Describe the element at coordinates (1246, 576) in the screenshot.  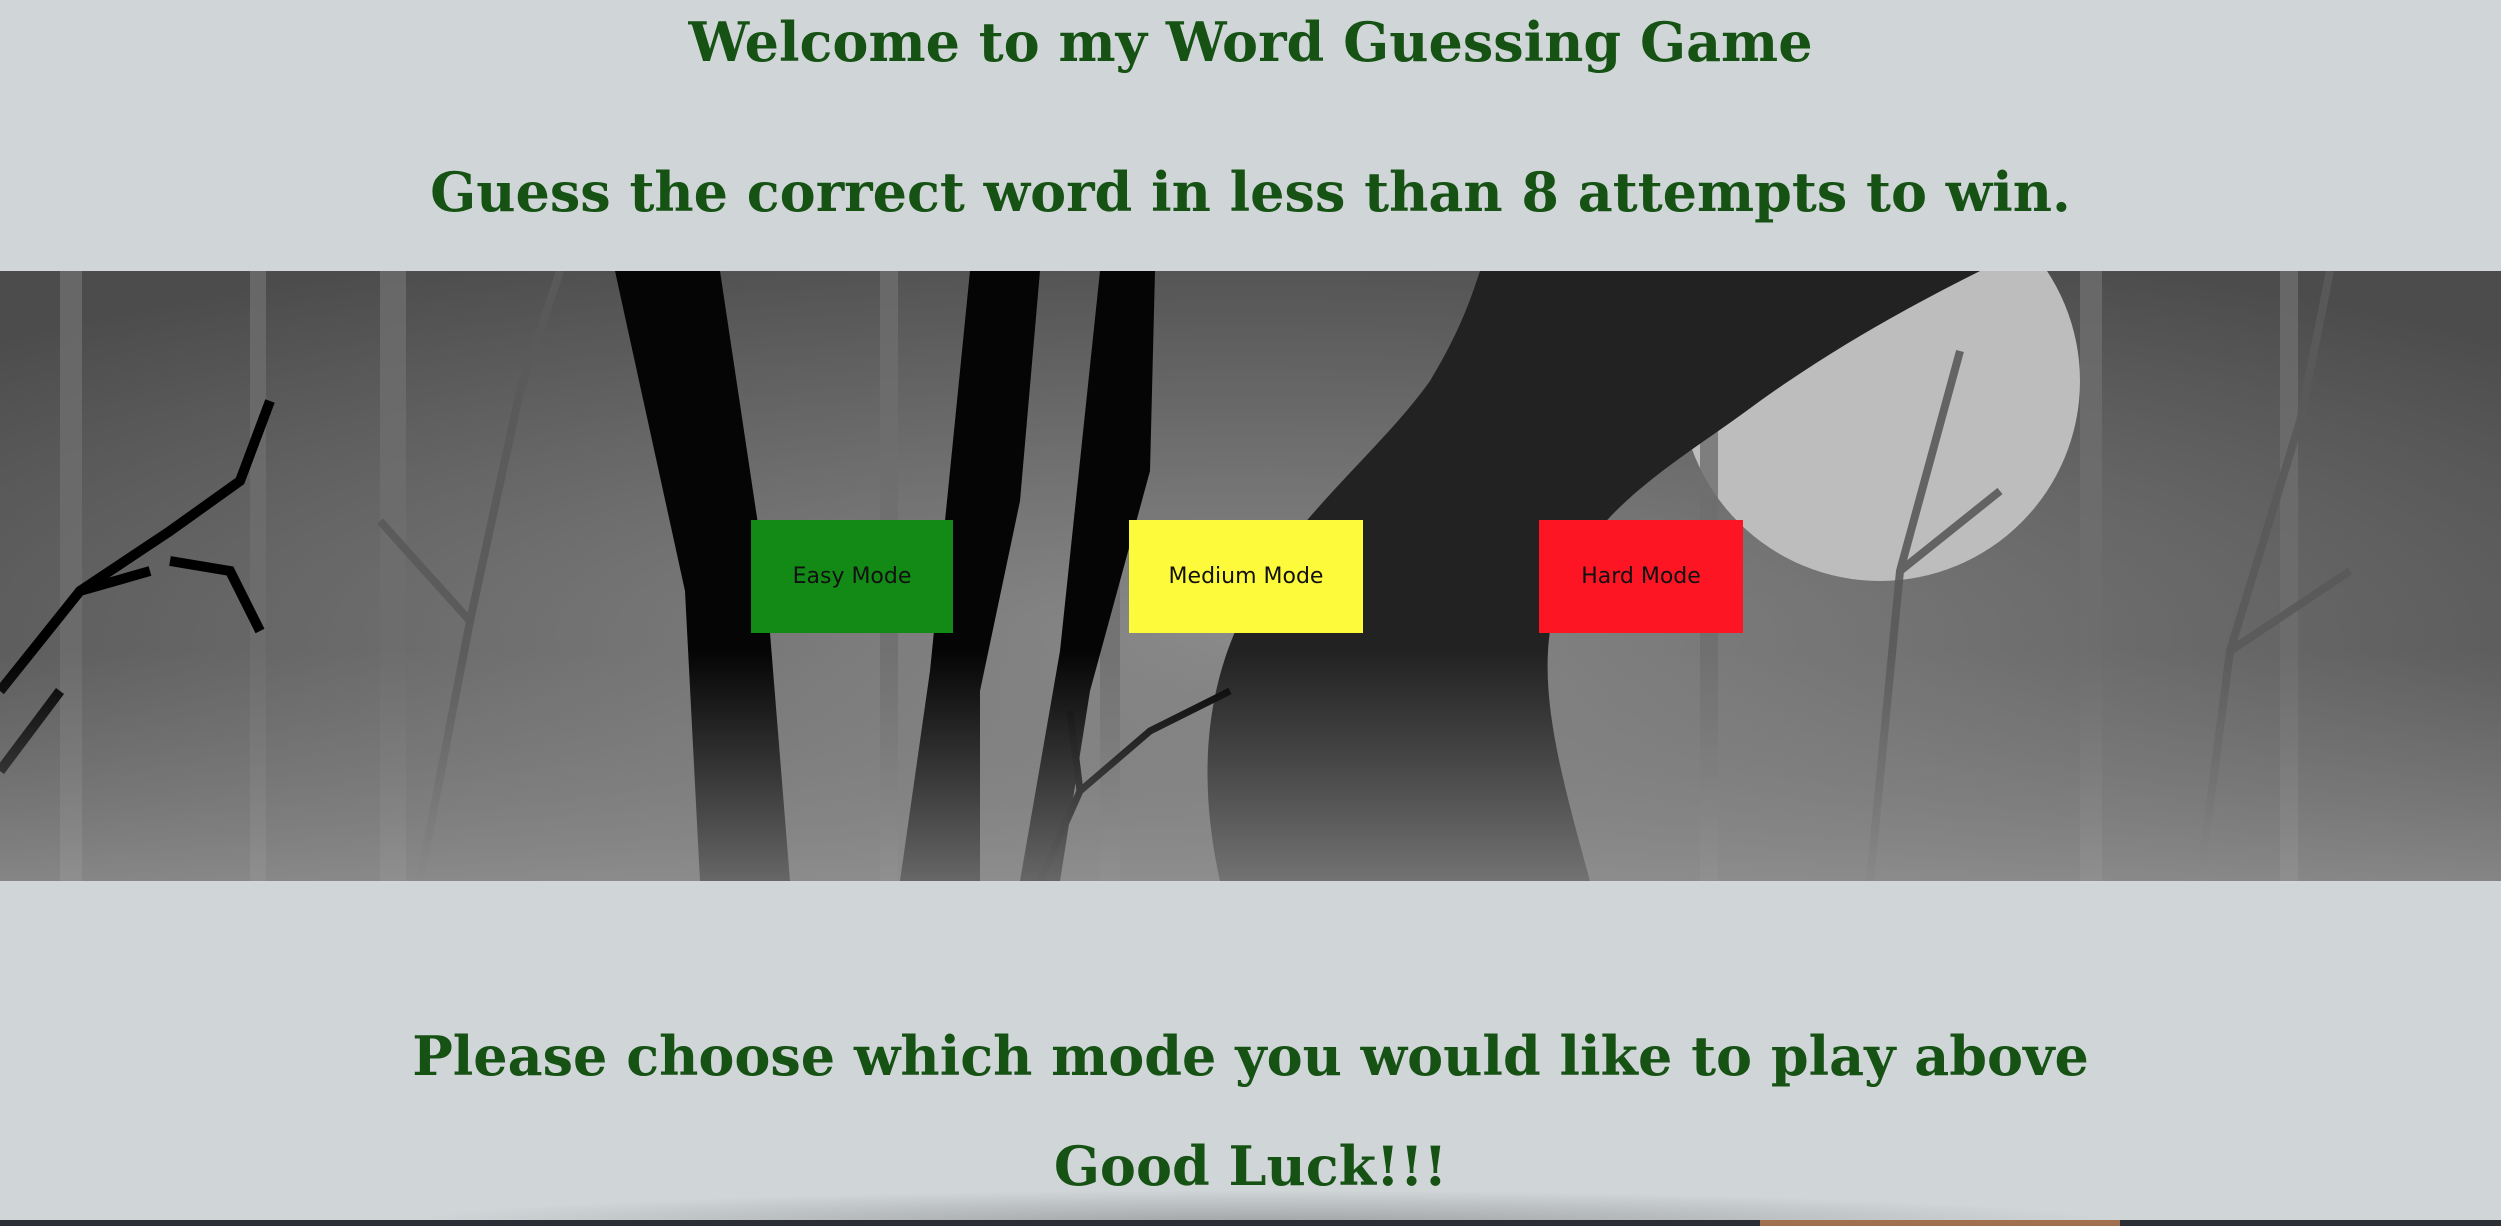
I see `medium-mode-button: Medium Mode` at that location.